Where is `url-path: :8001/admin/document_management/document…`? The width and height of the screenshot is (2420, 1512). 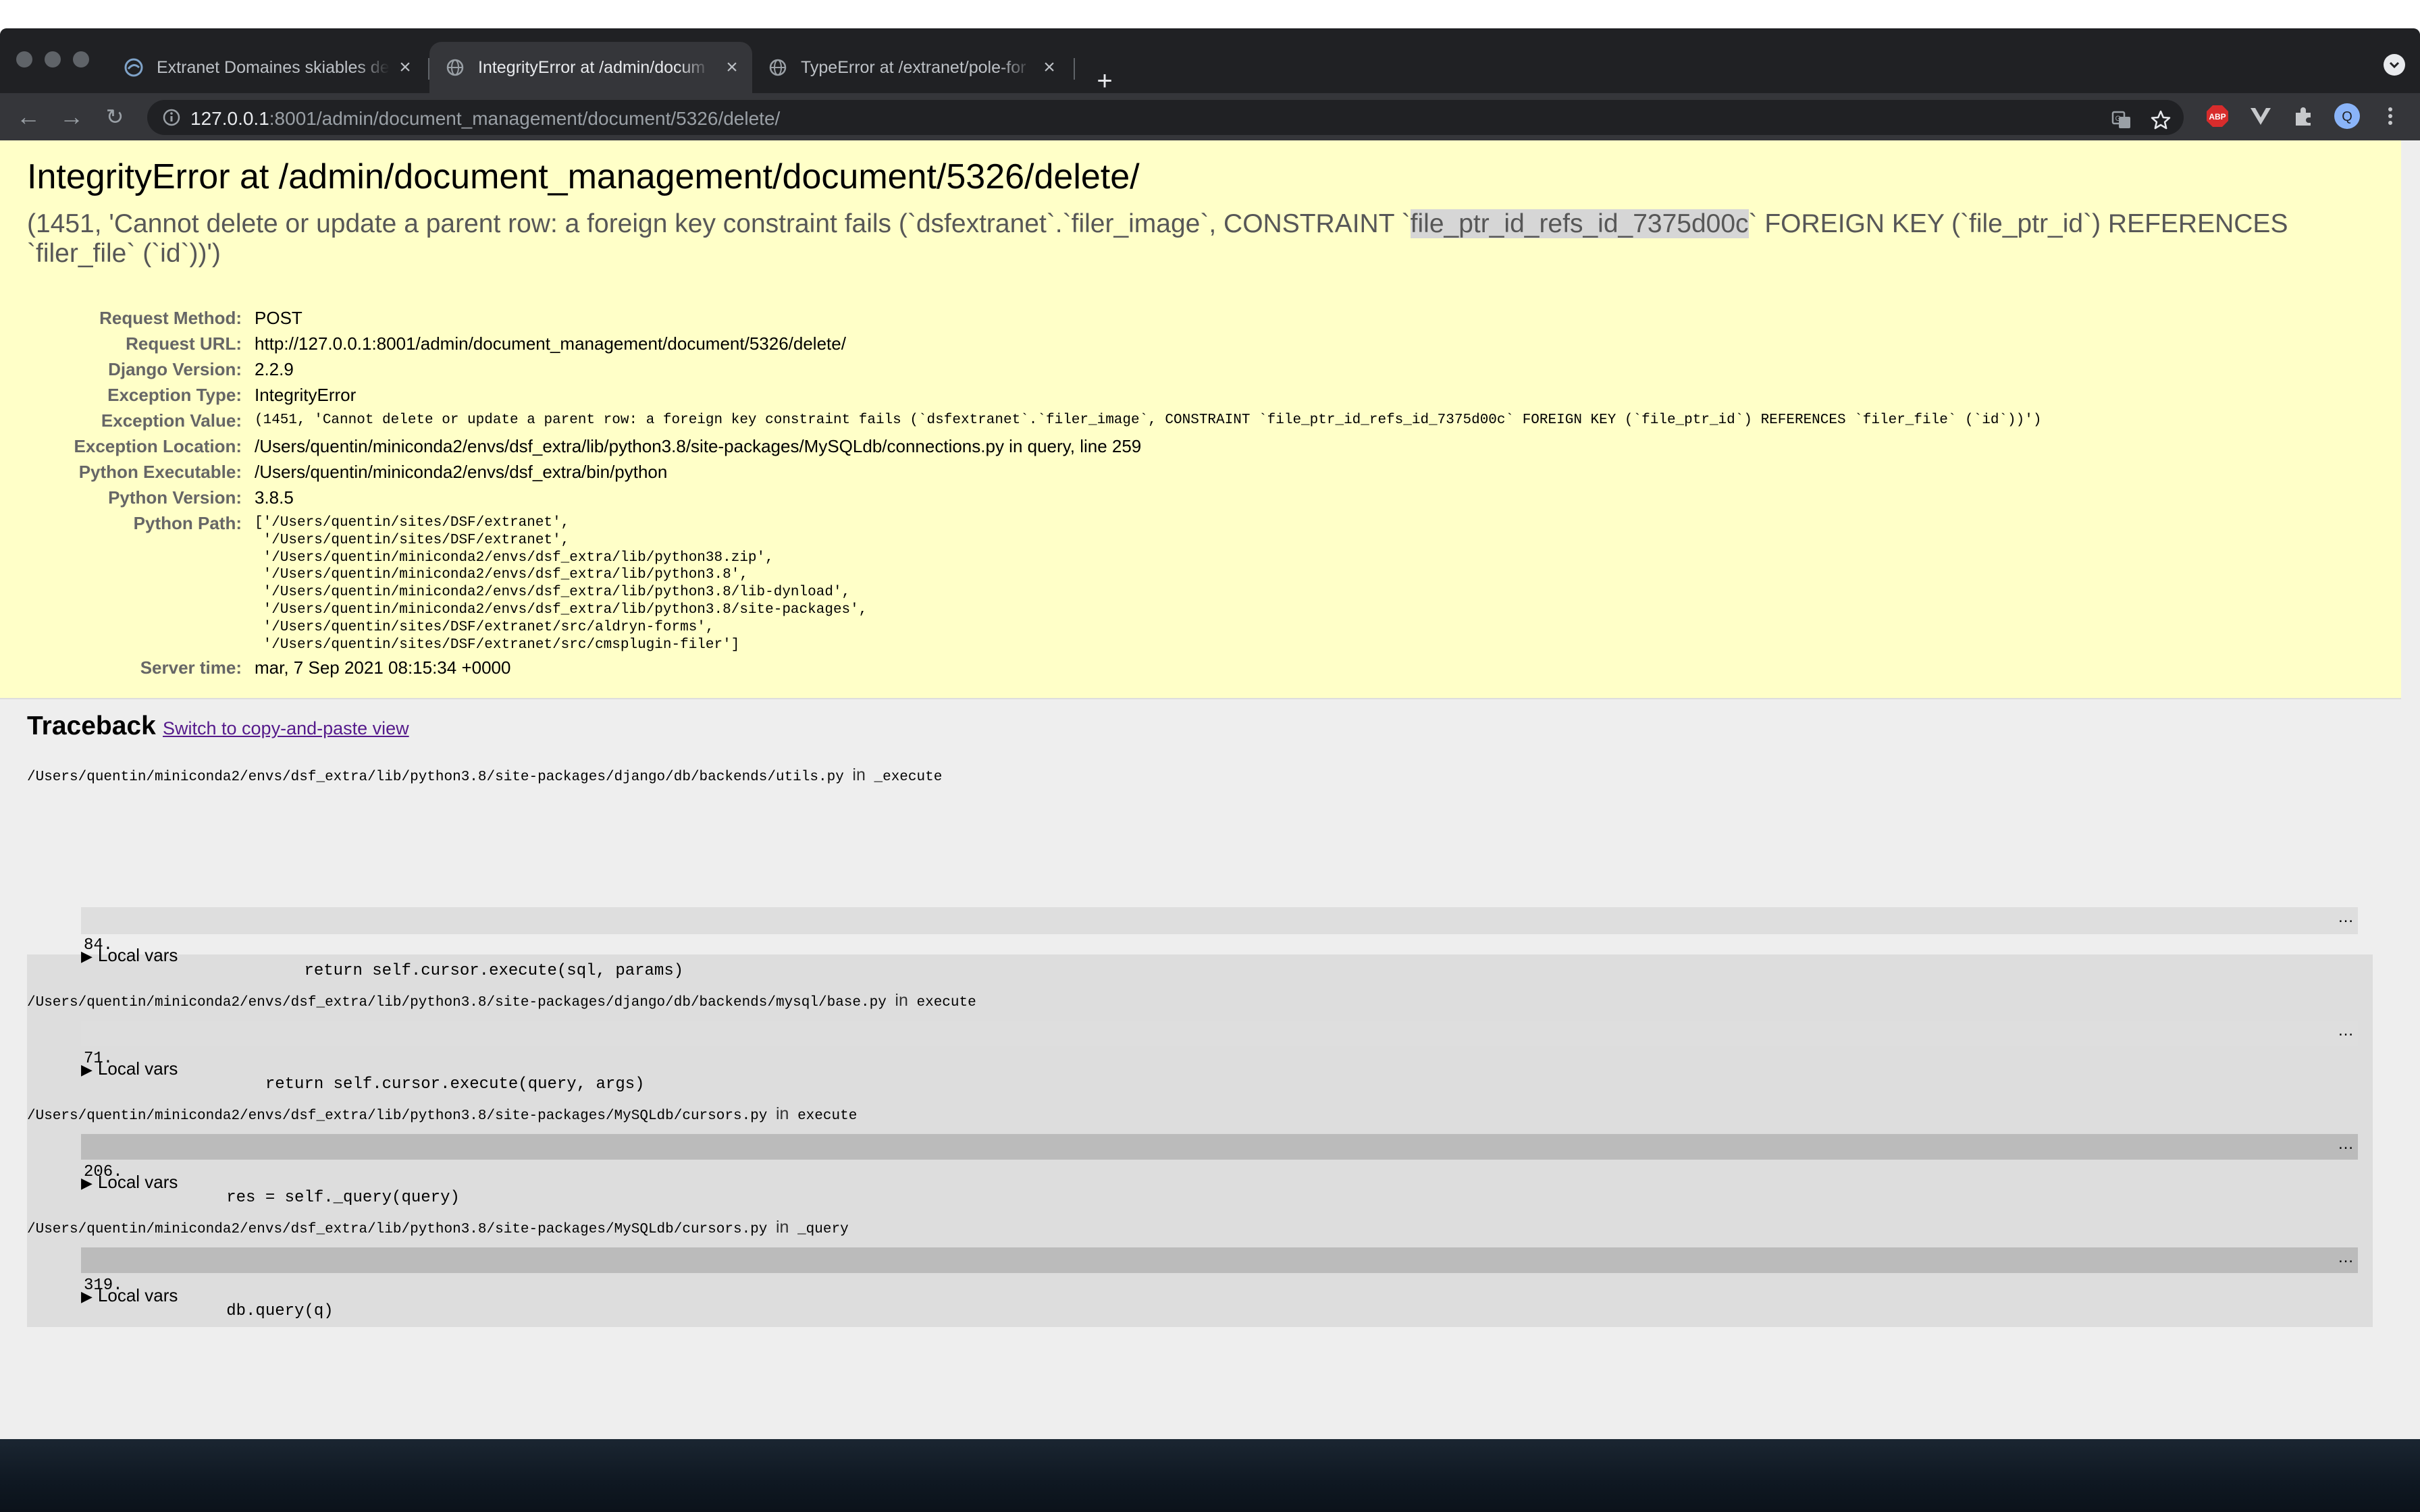
url-path: :8001/admin/document_management/document… is located at coordinates (525, 118).